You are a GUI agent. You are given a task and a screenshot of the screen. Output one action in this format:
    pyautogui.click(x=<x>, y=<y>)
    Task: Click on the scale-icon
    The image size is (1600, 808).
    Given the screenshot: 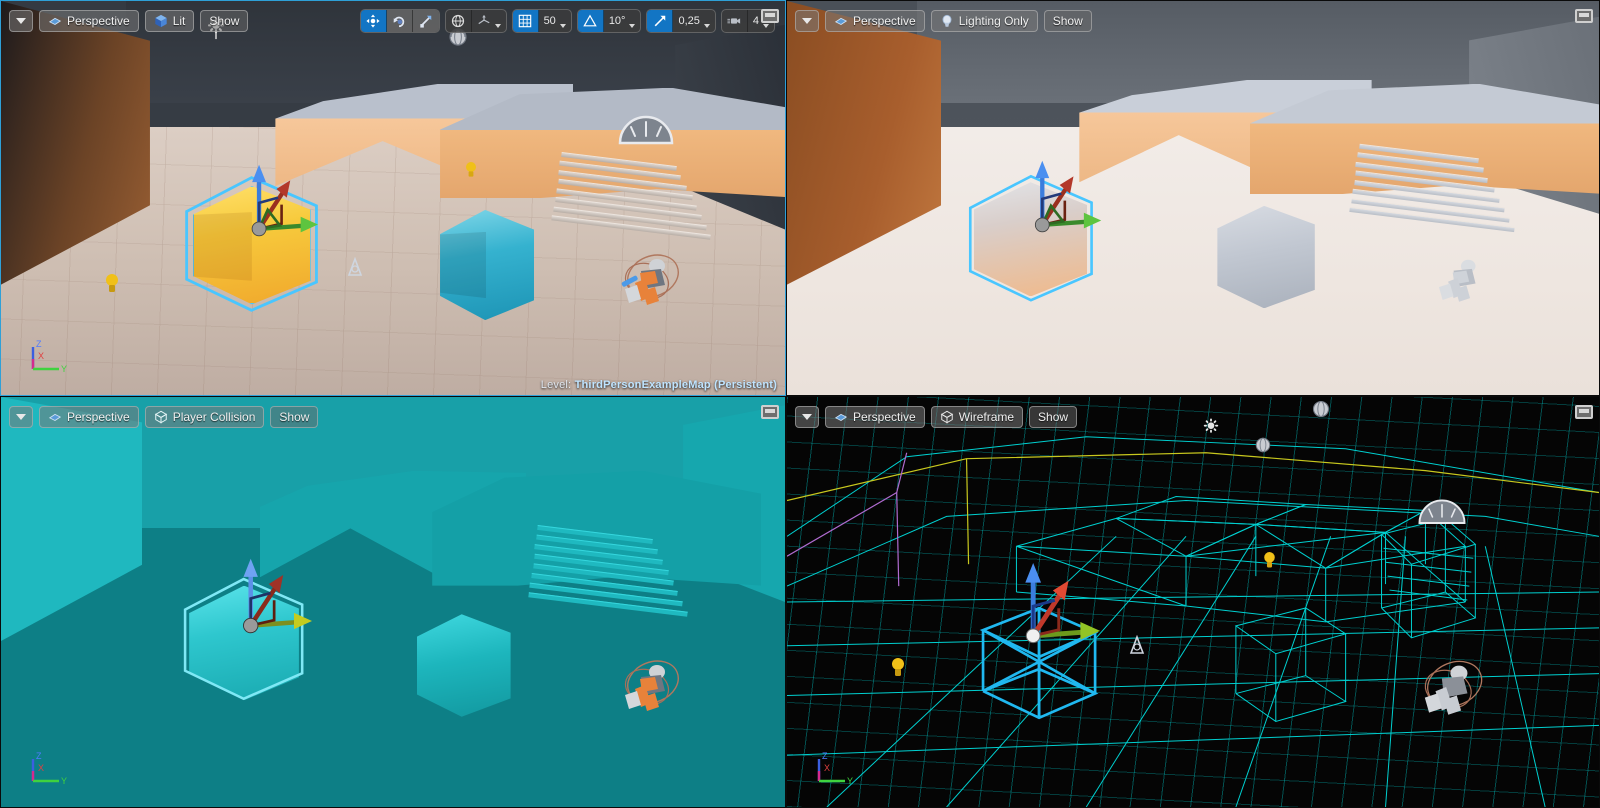 What is the action you would take?
    pyautogui.click(x=425, y=21)
    